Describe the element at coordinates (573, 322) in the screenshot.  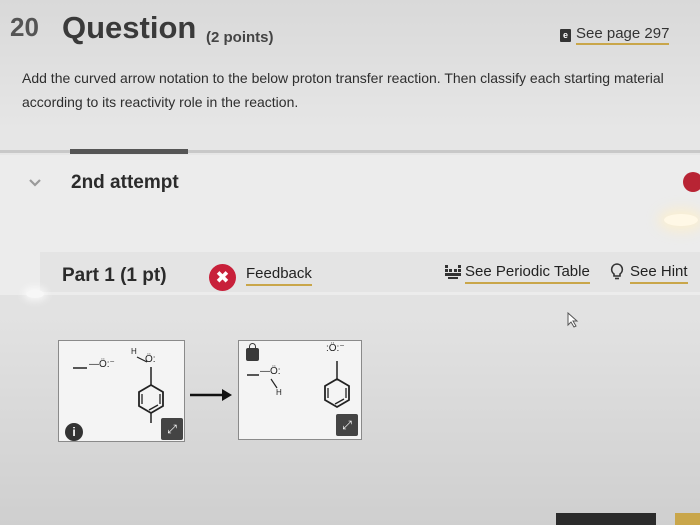
I see `mouse-cursor-icon` at that location.